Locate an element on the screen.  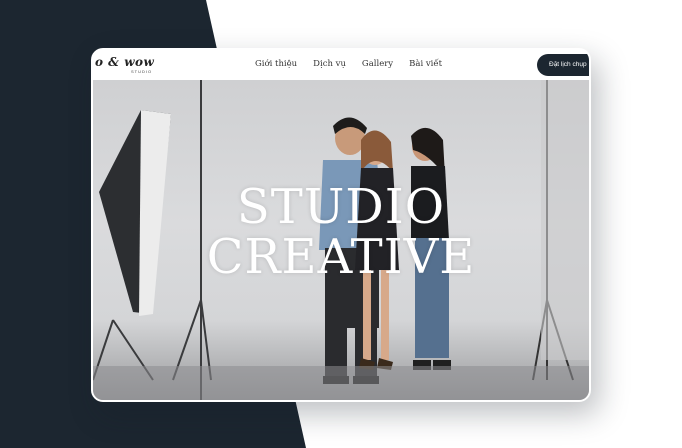
hero-title-line-2: CREATIVE is located at coordinates (341, 257).